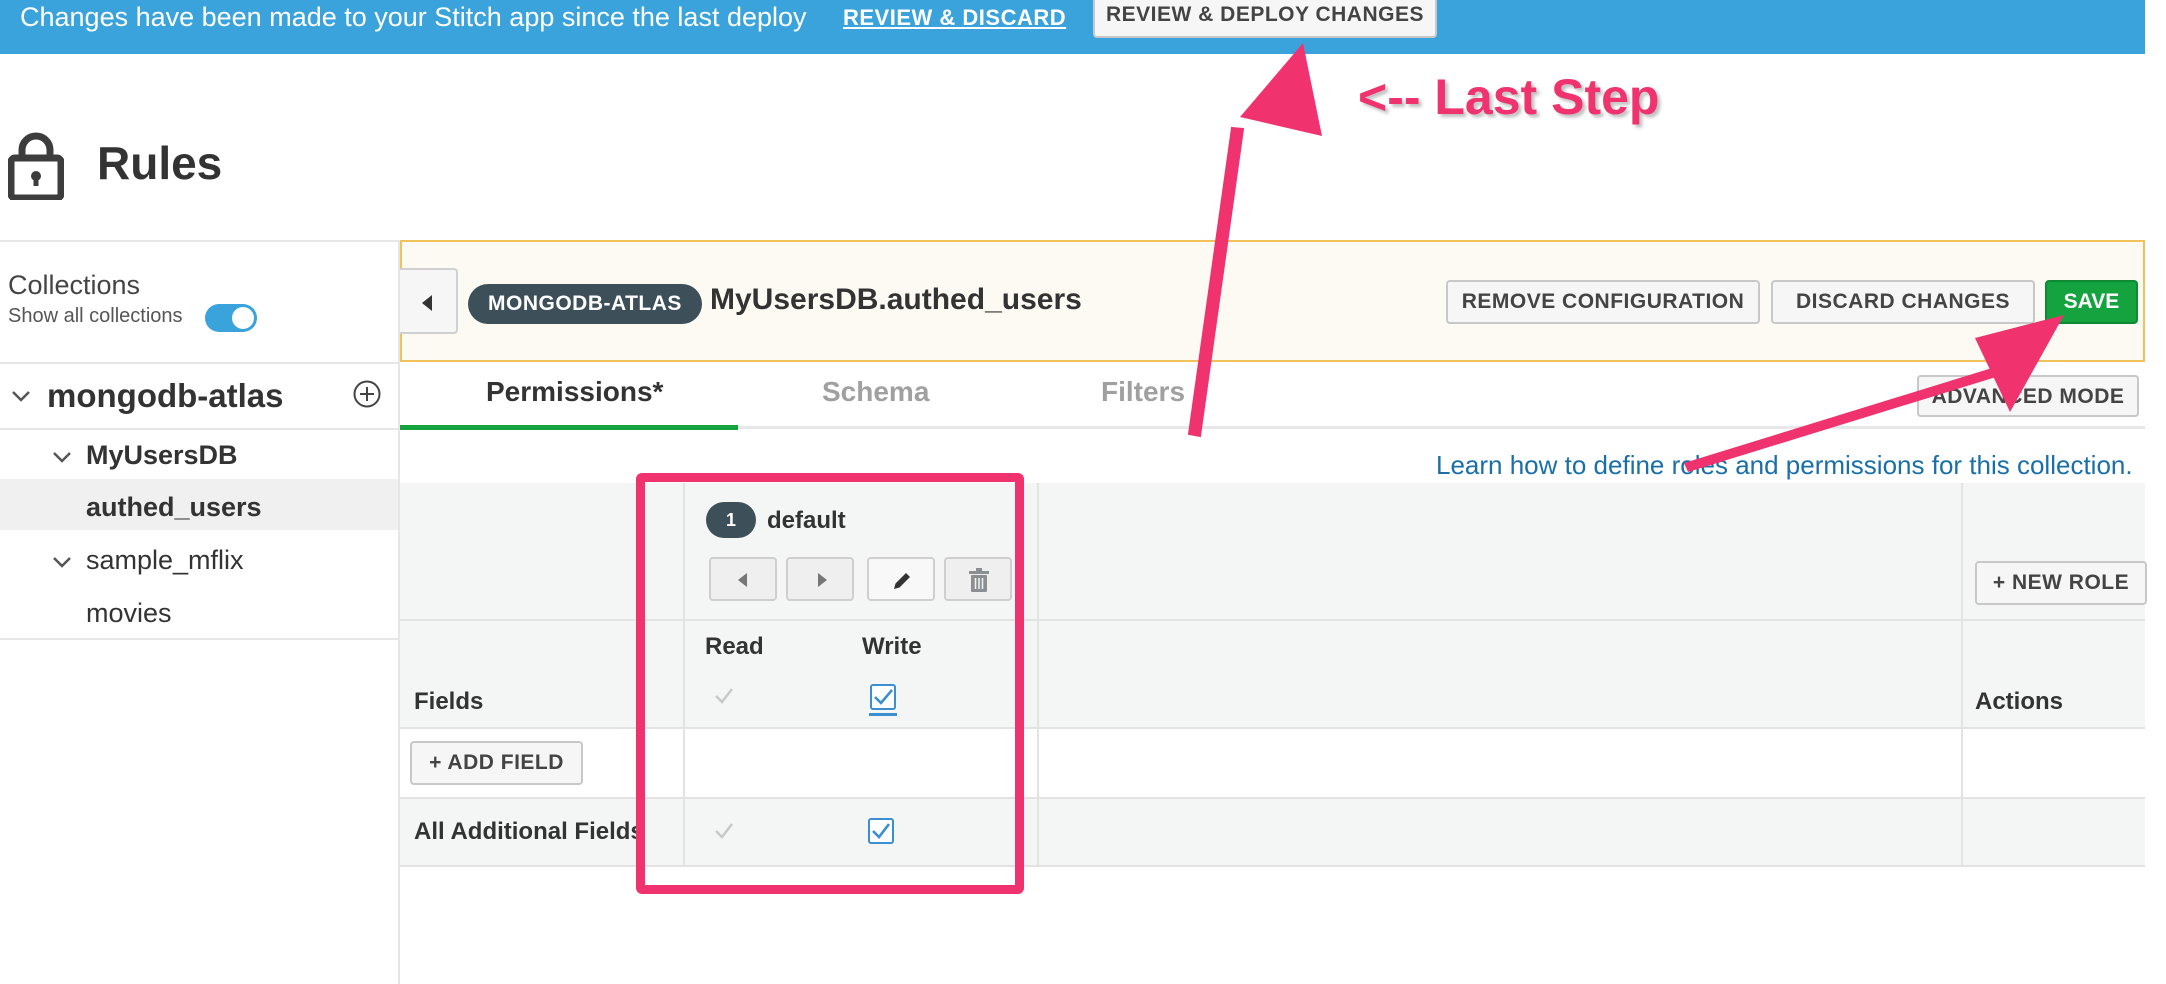 The width and height of the screenshot is (2166, 984). What do you see at coordinates (1281, 89) in the screenshot?
I see `arrow-to-deploy-button-head` at bounding box center [1281, 89].